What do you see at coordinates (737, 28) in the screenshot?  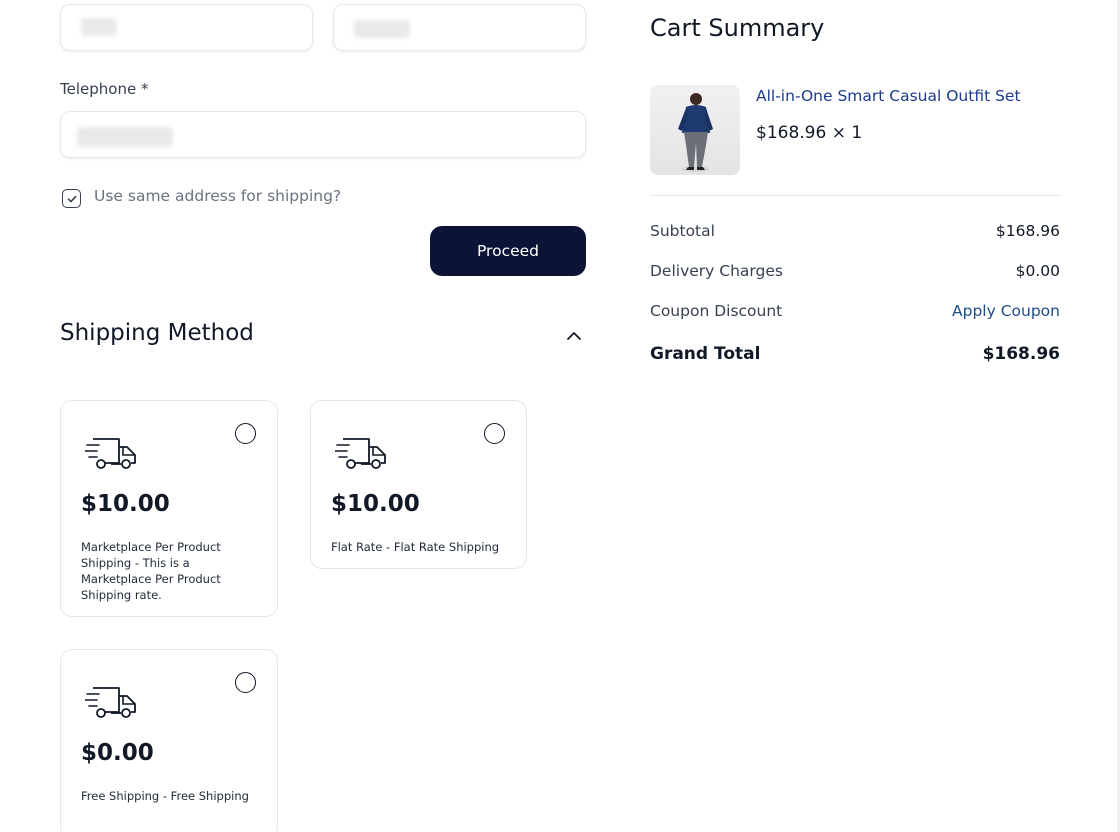 I see `cart-summary-title: Cart Summary` at bounding box center [737, 28].